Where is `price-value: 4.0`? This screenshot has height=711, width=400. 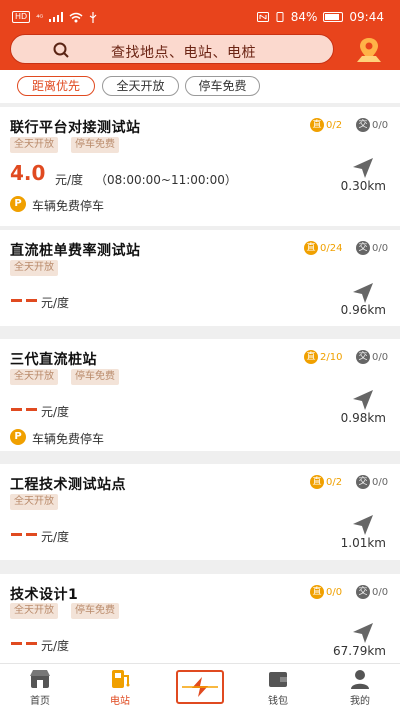
price-value: 4.0 is located at coordinates (28, 173).